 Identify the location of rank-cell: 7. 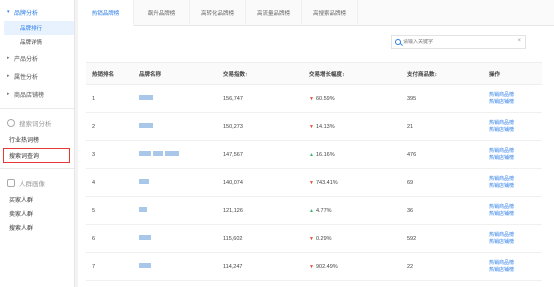
(112, 266).